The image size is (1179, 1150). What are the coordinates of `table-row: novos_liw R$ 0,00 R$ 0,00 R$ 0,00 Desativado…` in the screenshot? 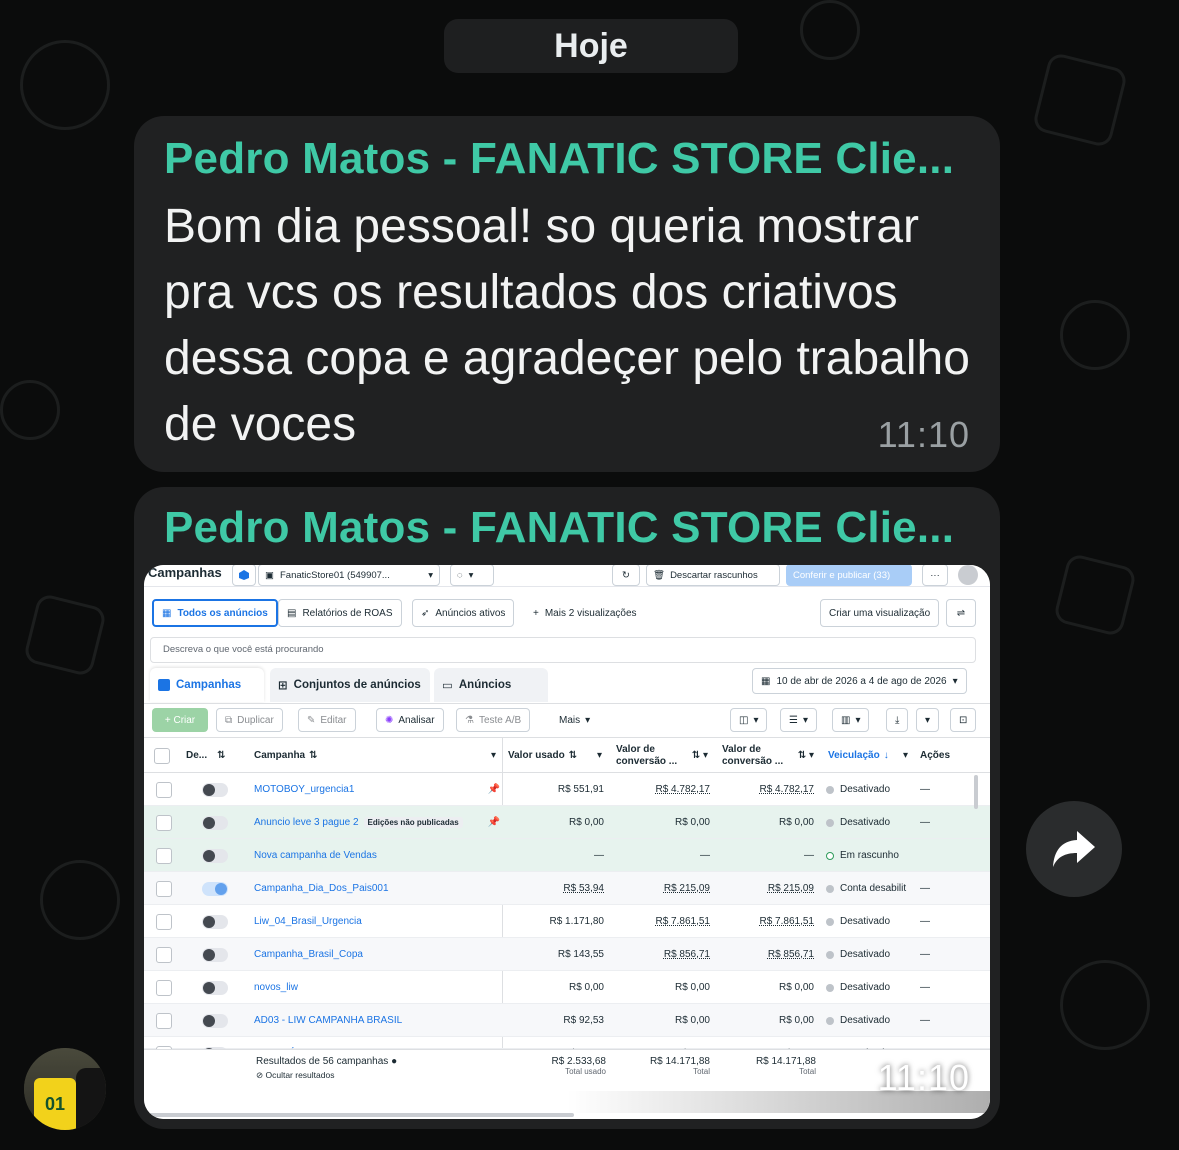 It's located at (567, 987).